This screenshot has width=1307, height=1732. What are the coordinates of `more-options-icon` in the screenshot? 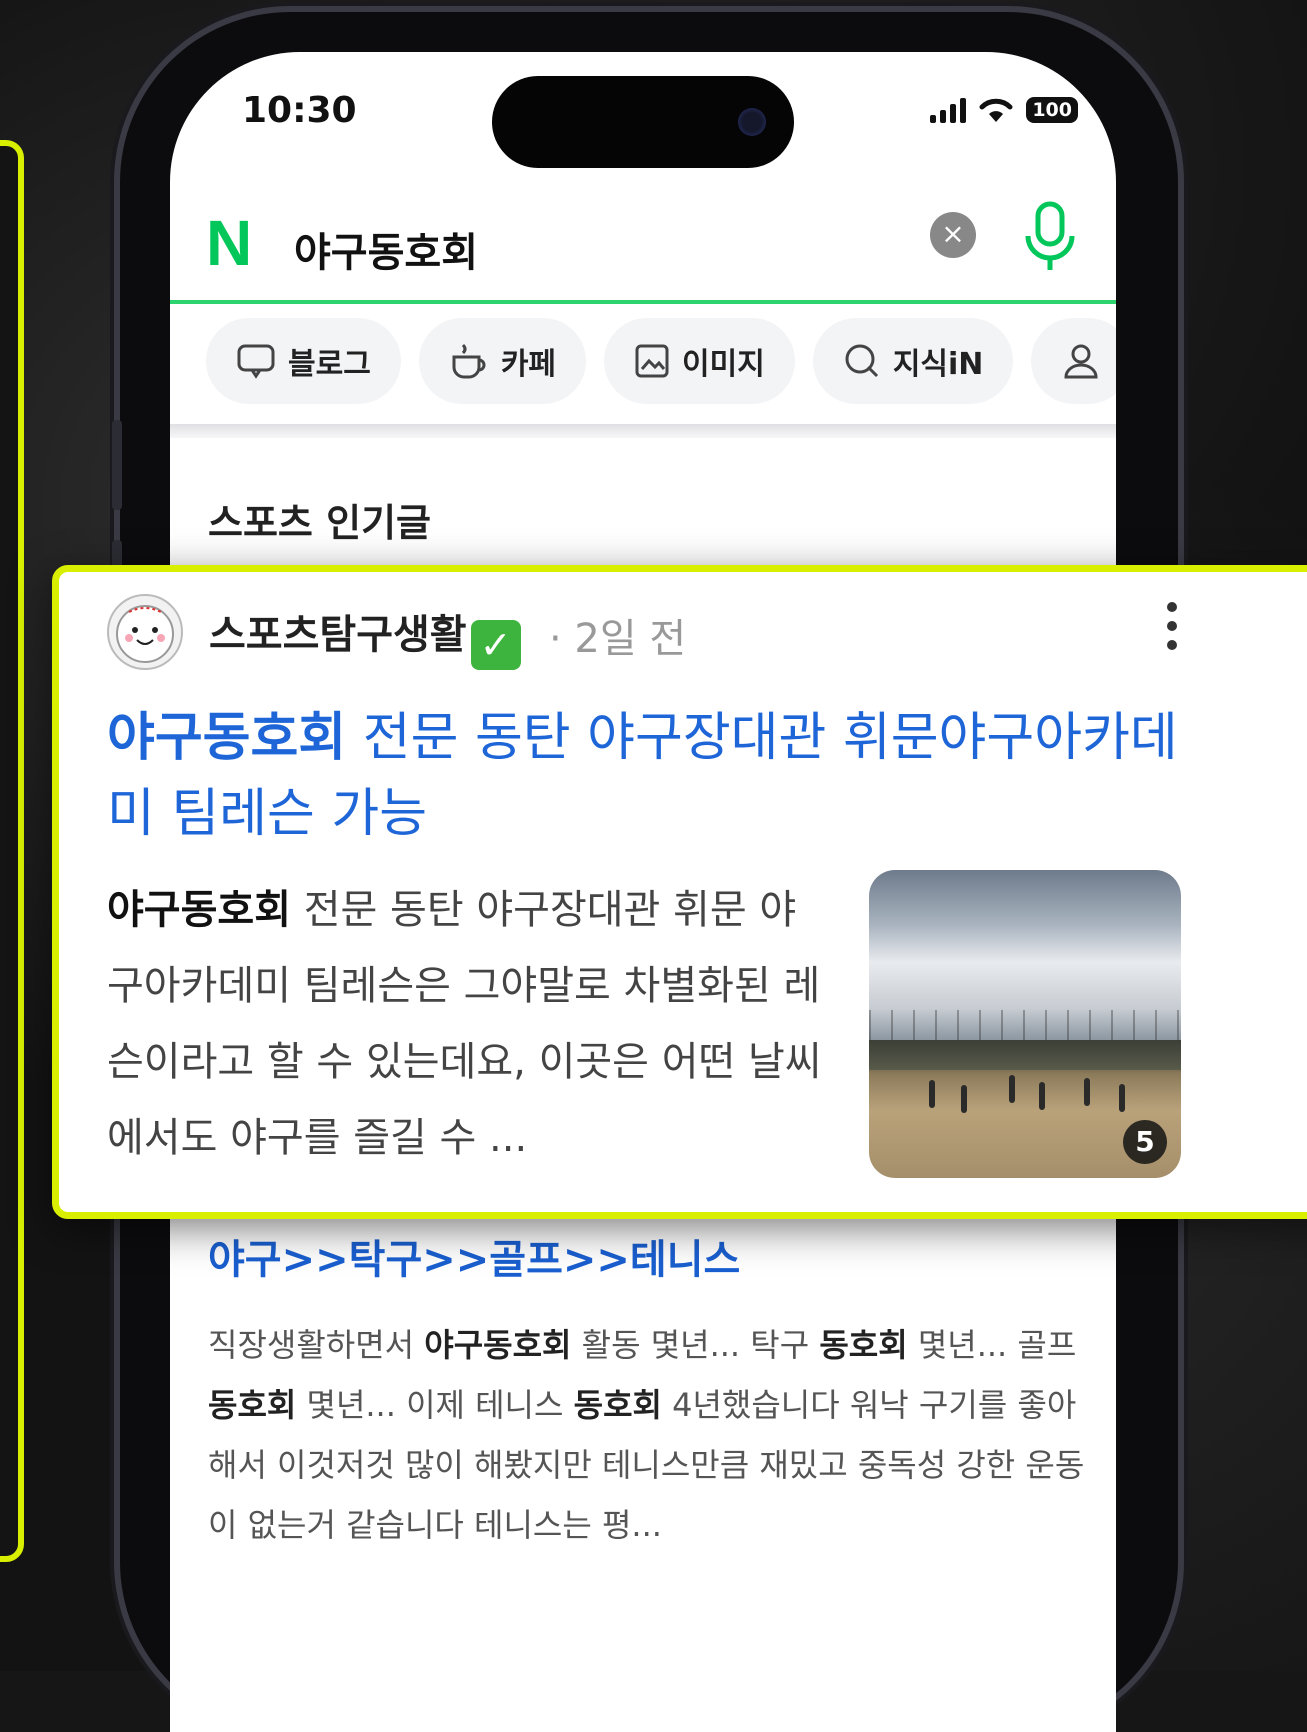 It's located at (1172, 626).